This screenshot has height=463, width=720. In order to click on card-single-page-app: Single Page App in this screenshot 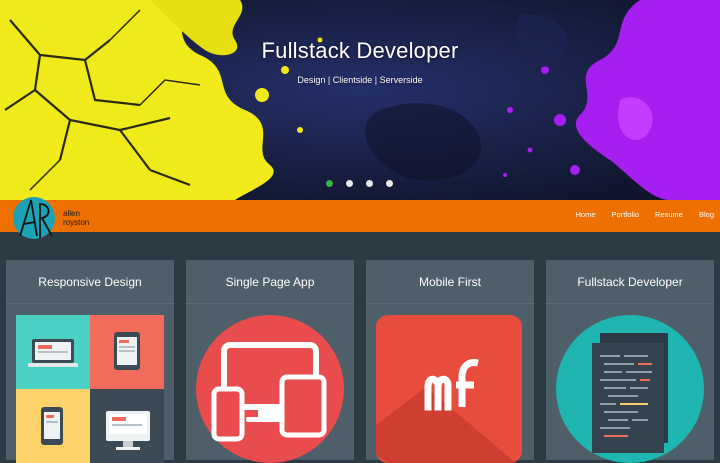, I will do `click(270, 361)`.